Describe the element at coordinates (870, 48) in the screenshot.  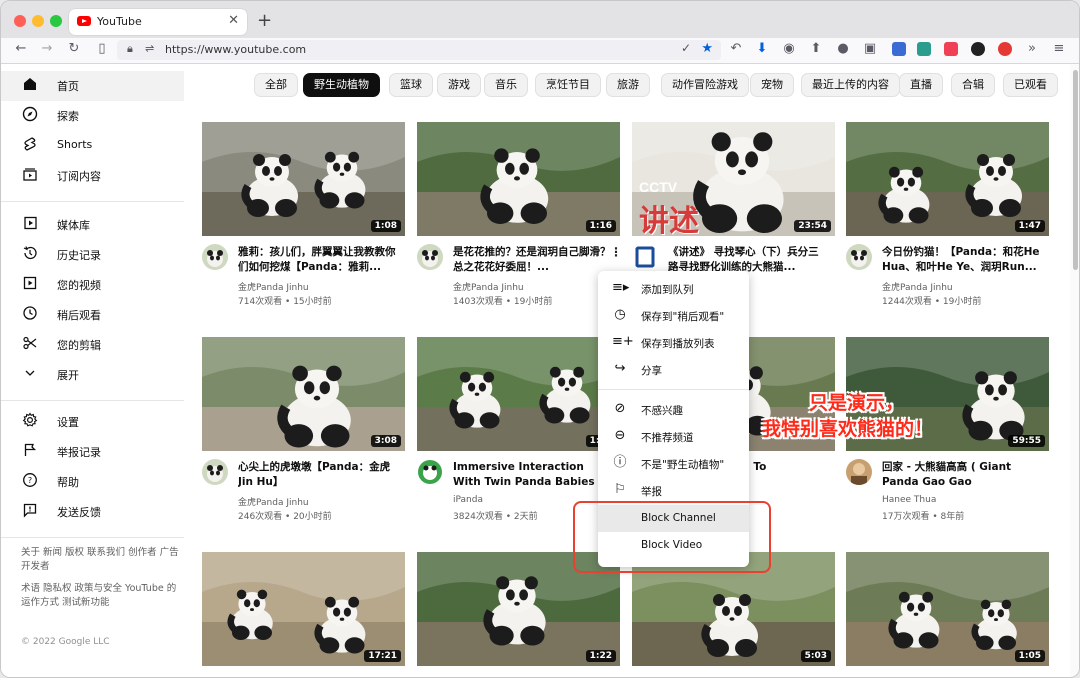
I see `mask-ext-icon: ▣` at that location.